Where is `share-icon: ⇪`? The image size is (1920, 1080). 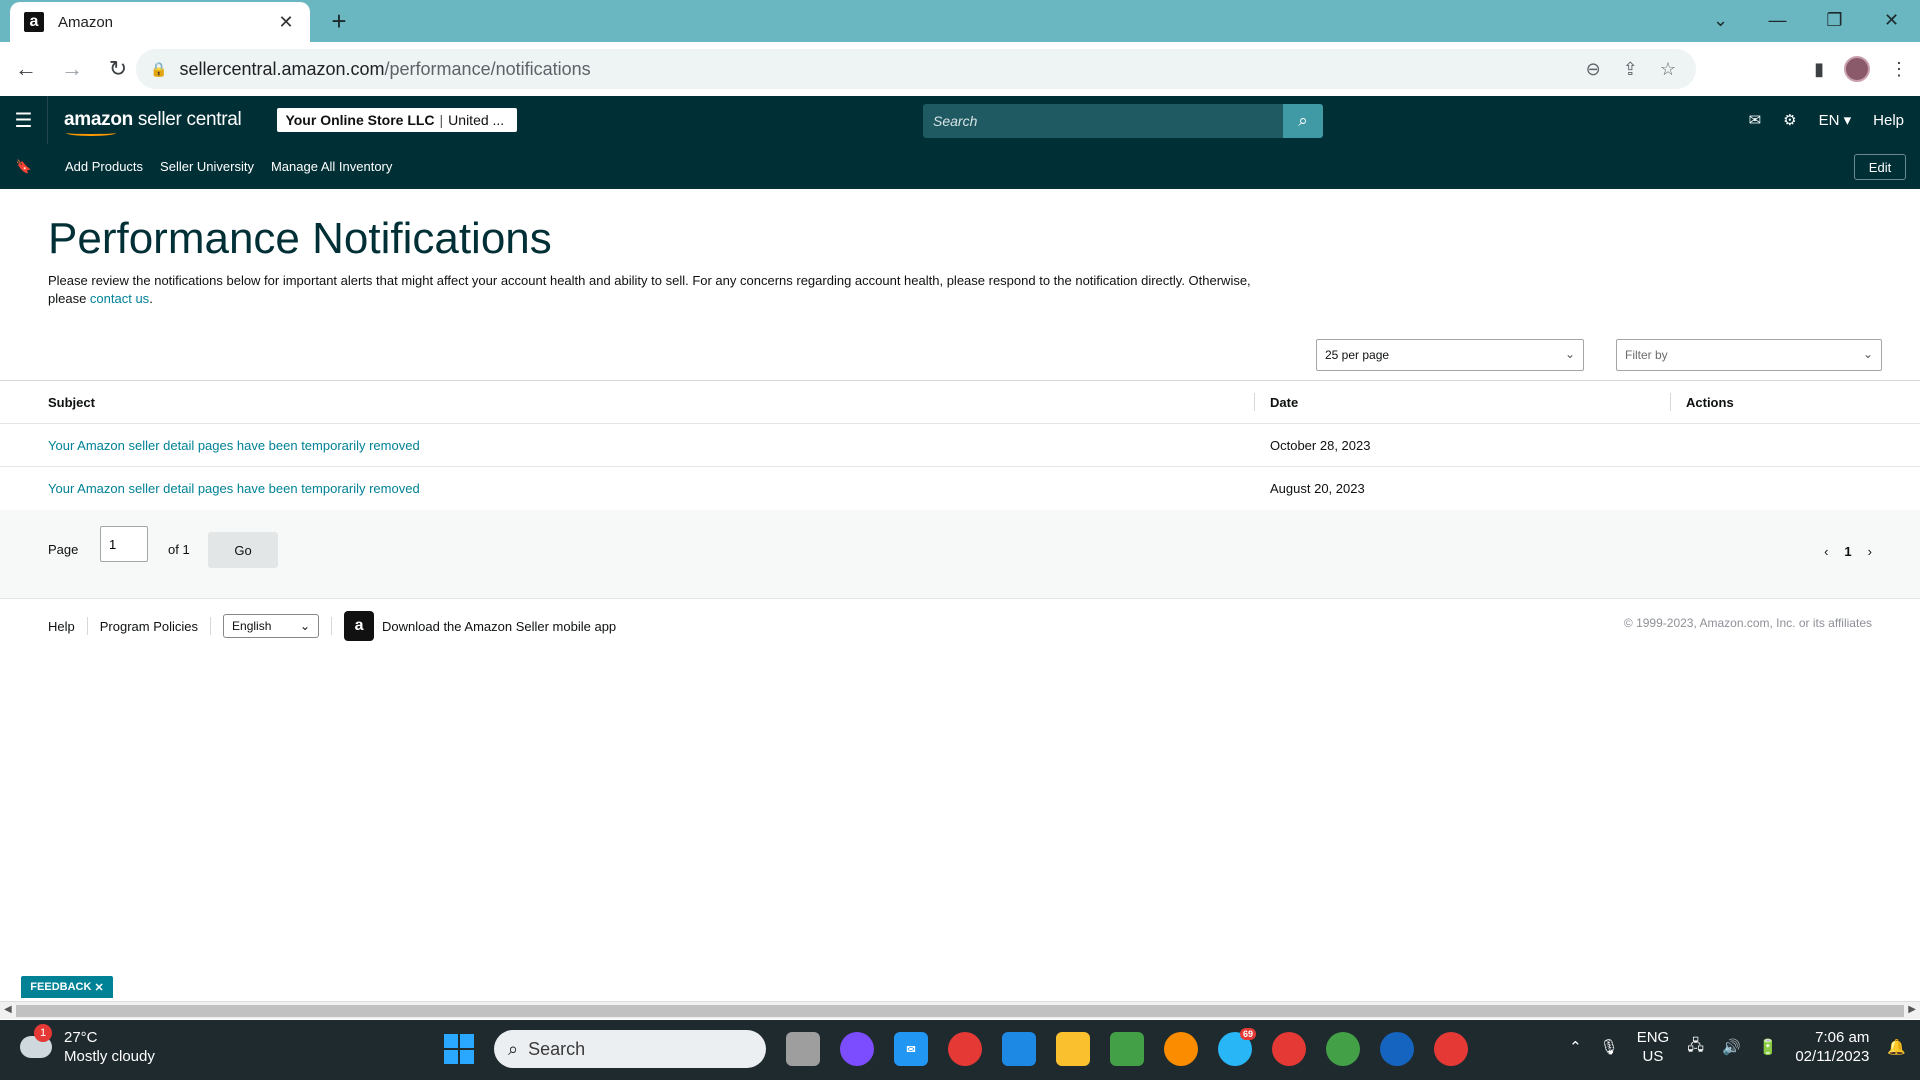
share-icon: ⇪ is located at coordinates (1630, 69).